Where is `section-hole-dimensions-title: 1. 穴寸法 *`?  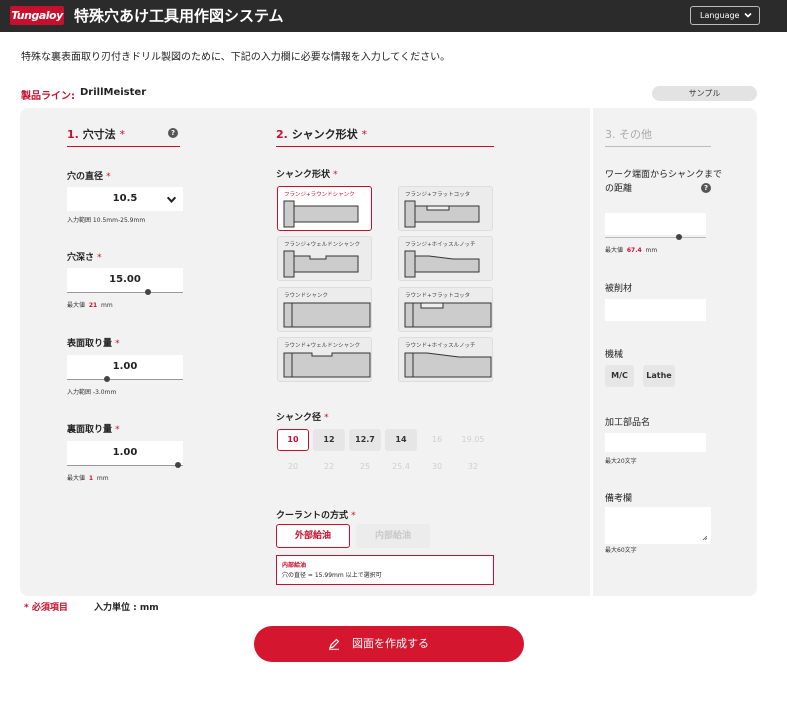
section-hole-dimensions-title: 1. 穴寸法 * is located at coordinates (96, 134).